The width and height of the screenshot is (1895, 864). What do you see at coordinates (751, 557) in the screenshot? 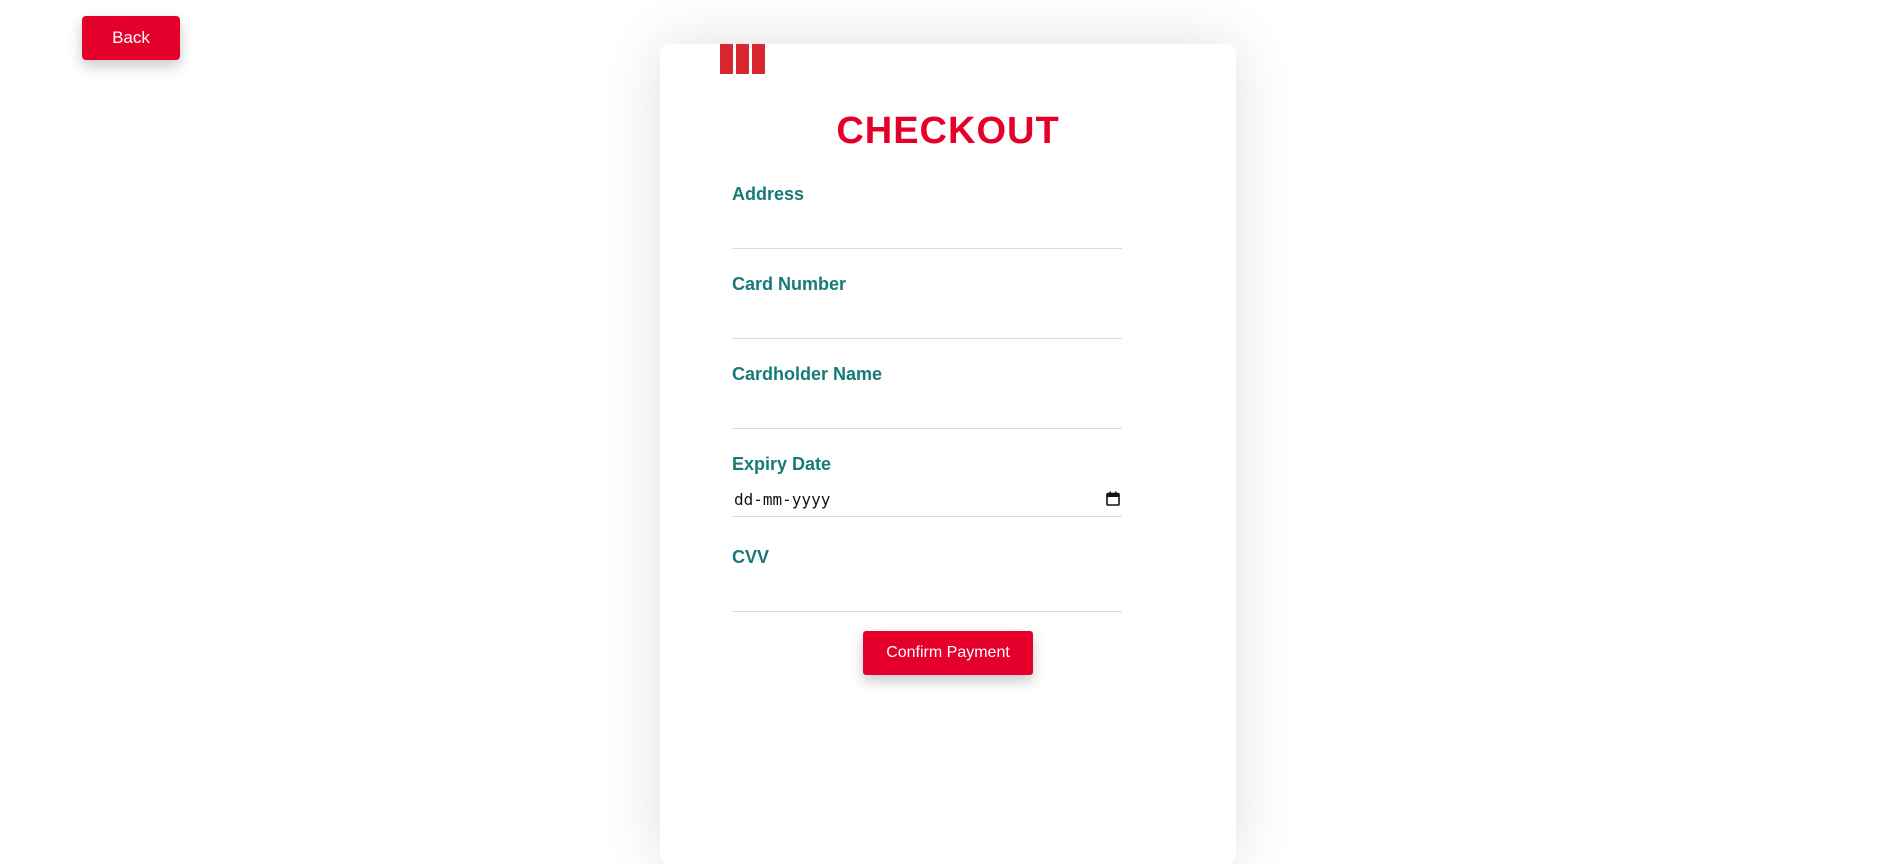
I see `cvv-label: CVV` at bounding box center [751, 557].